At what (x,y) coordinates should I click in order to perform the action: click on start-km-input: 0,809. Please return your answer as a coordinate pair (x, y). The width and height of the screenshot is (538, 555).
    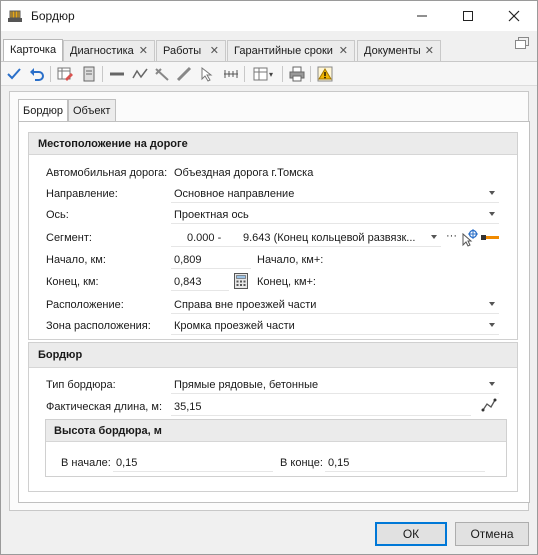
    Looking at the image, I should click on (211, 260).